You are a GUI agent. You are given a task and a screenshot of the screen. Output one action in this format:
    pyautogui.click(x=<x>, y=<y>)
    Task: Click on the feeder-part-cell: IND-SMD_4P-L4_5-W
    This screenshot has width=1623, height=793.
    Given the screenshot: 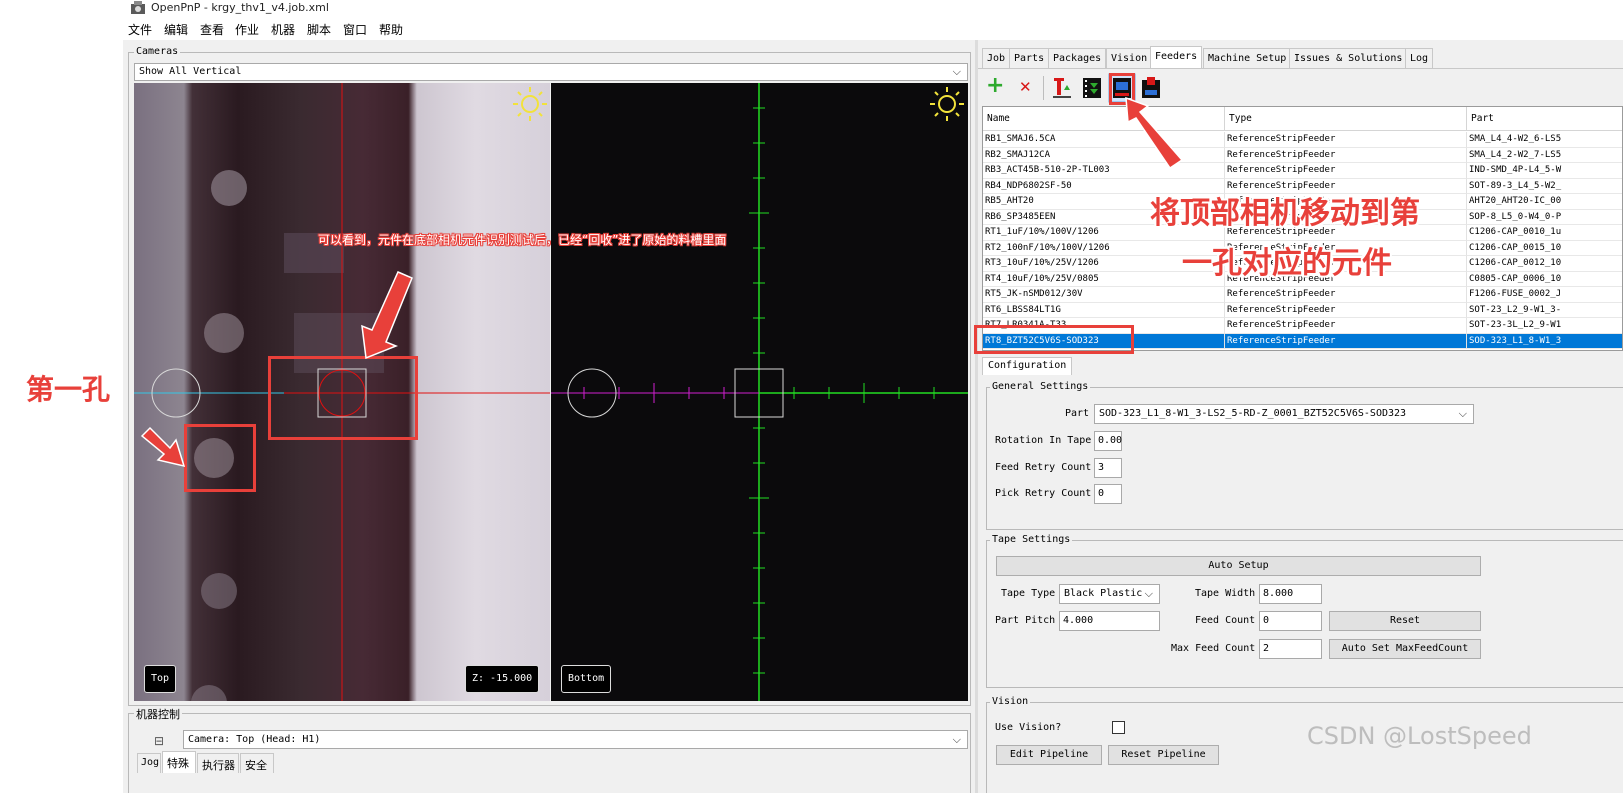 What is the action you would take?
    pyautogui.click(x=1544, y=171)
    